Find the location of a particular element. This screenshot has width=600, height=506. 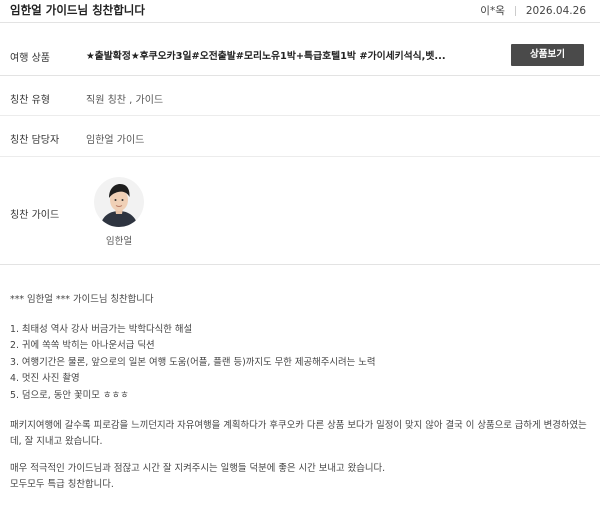

travel-product-label: 여행 상품 is located at coordinates (30, 58).